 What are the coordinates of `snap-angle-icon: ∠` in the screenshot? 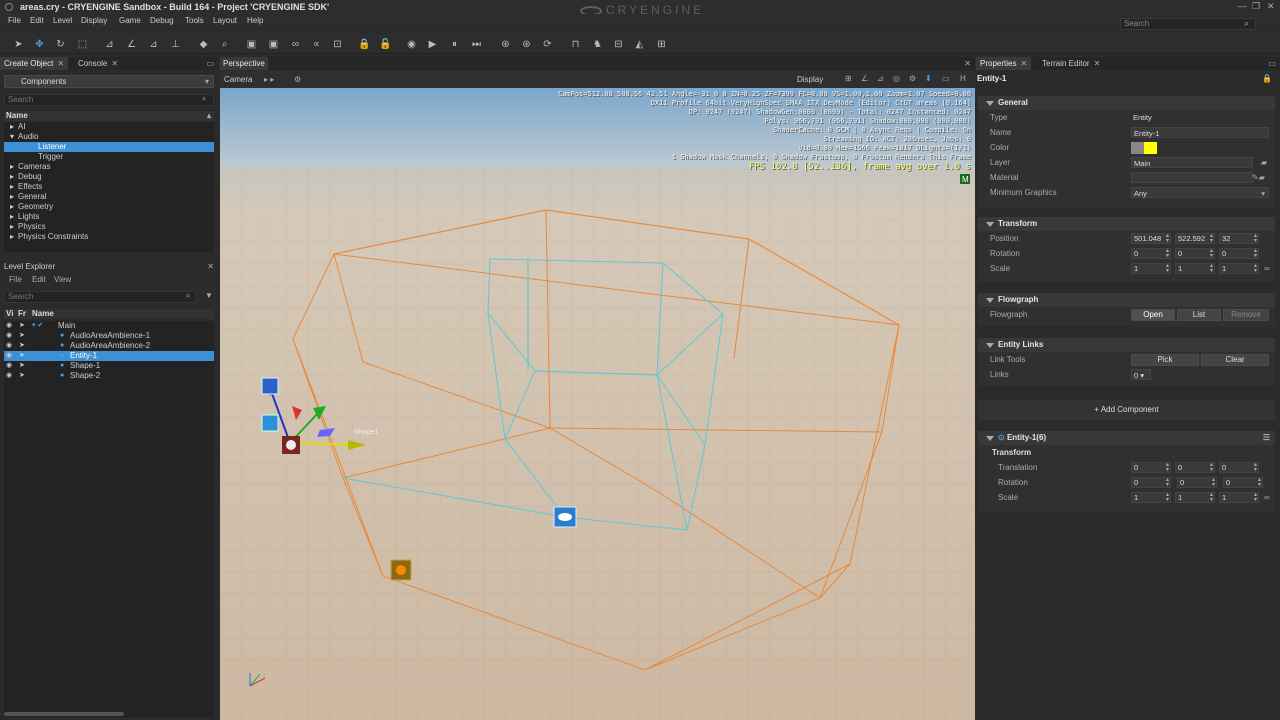 It's located at (131, 44).